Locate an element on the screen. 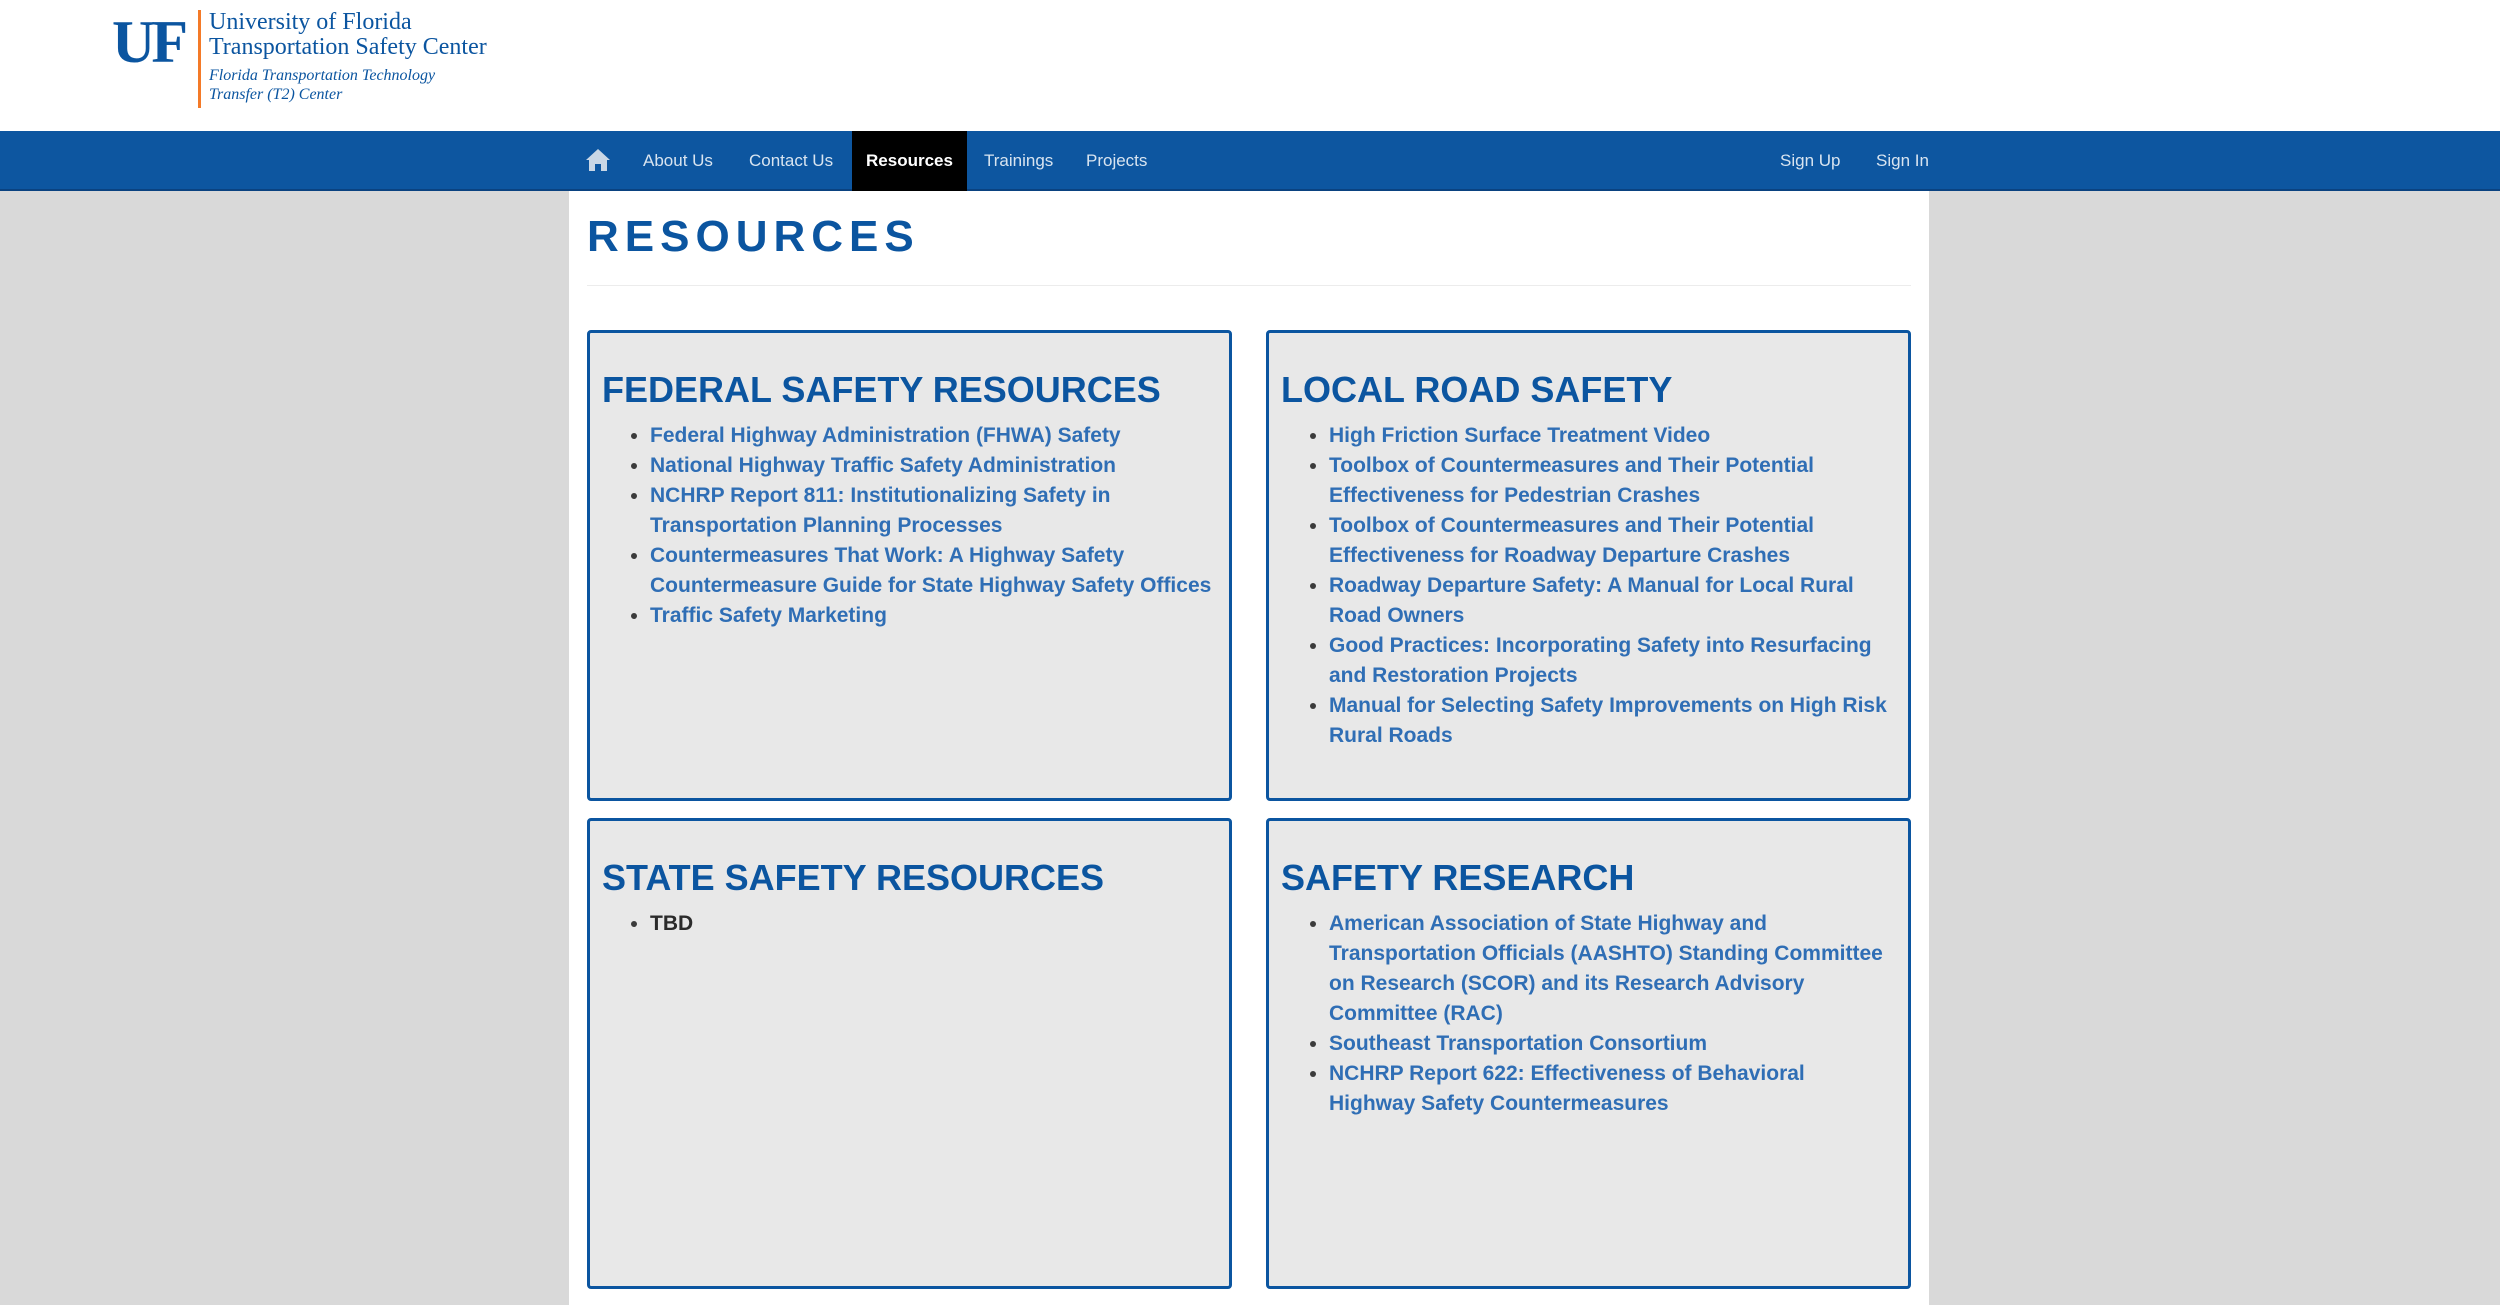 Image resolution: width=2500 pixels, height=1305 pixels. nav-about-us: About Us is located at coordinates (678, 161).